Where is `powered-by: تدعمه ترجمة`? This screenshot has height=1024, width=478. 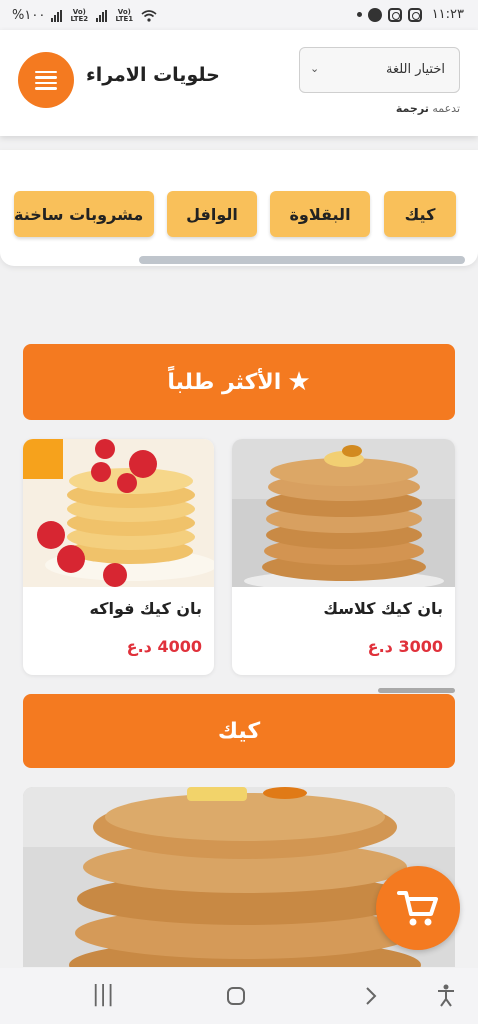
powered-by: تدعمه ترجمة is located at coordinates (428, 108).